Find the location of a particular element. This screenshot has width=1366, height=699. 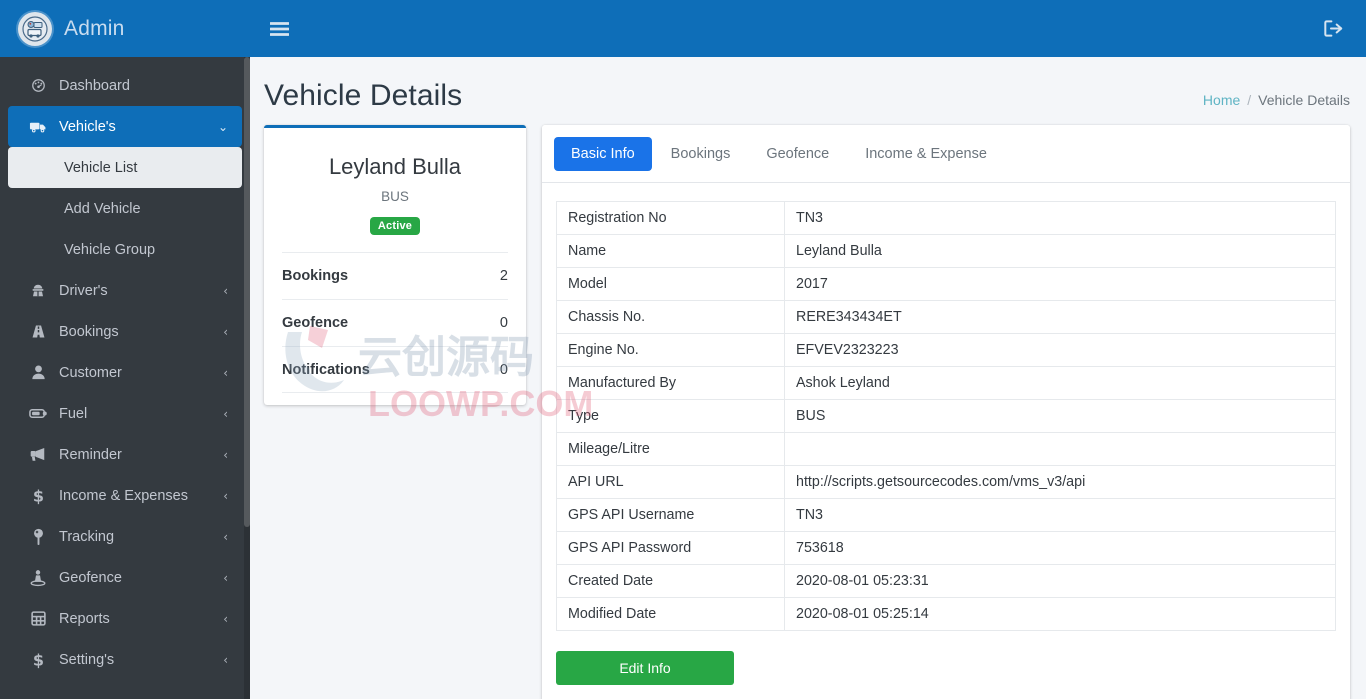

sidebar-subitem-vehicle-group: Vehicle Group is located at coordinates (125, 249).